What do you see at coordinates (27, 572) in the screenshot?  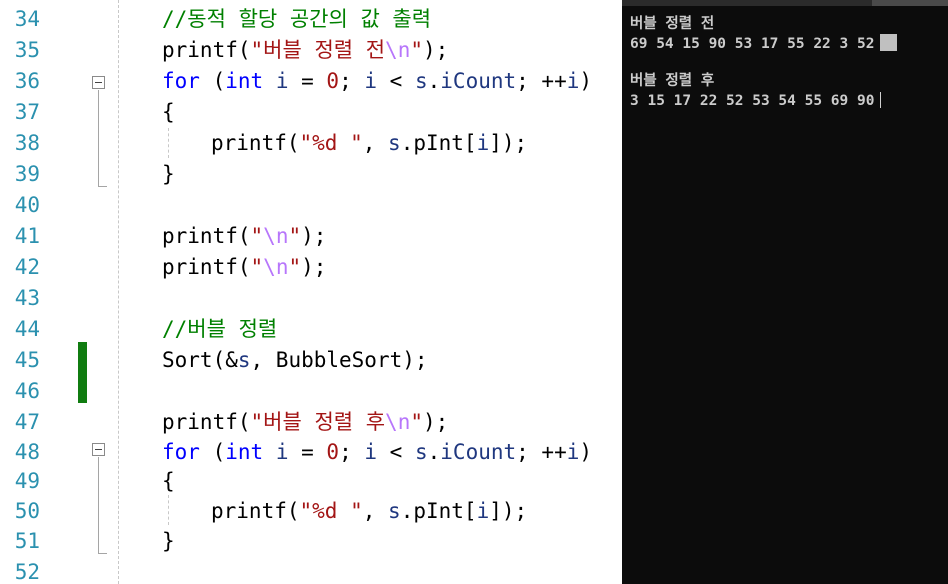 I see `line-number: 52` at bounding box center [27, 572].